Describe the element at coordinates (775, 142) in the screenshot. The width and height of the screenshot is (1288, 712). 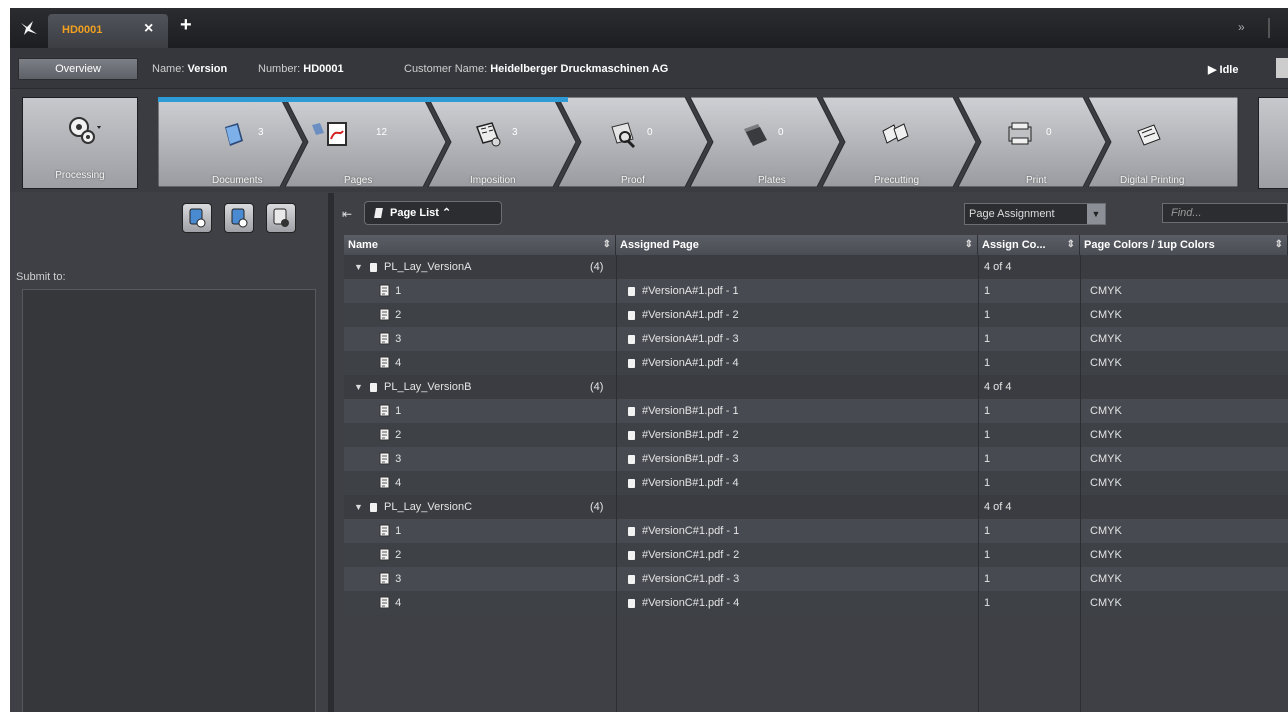
I see `step-plates: 0 Plates` at that location.